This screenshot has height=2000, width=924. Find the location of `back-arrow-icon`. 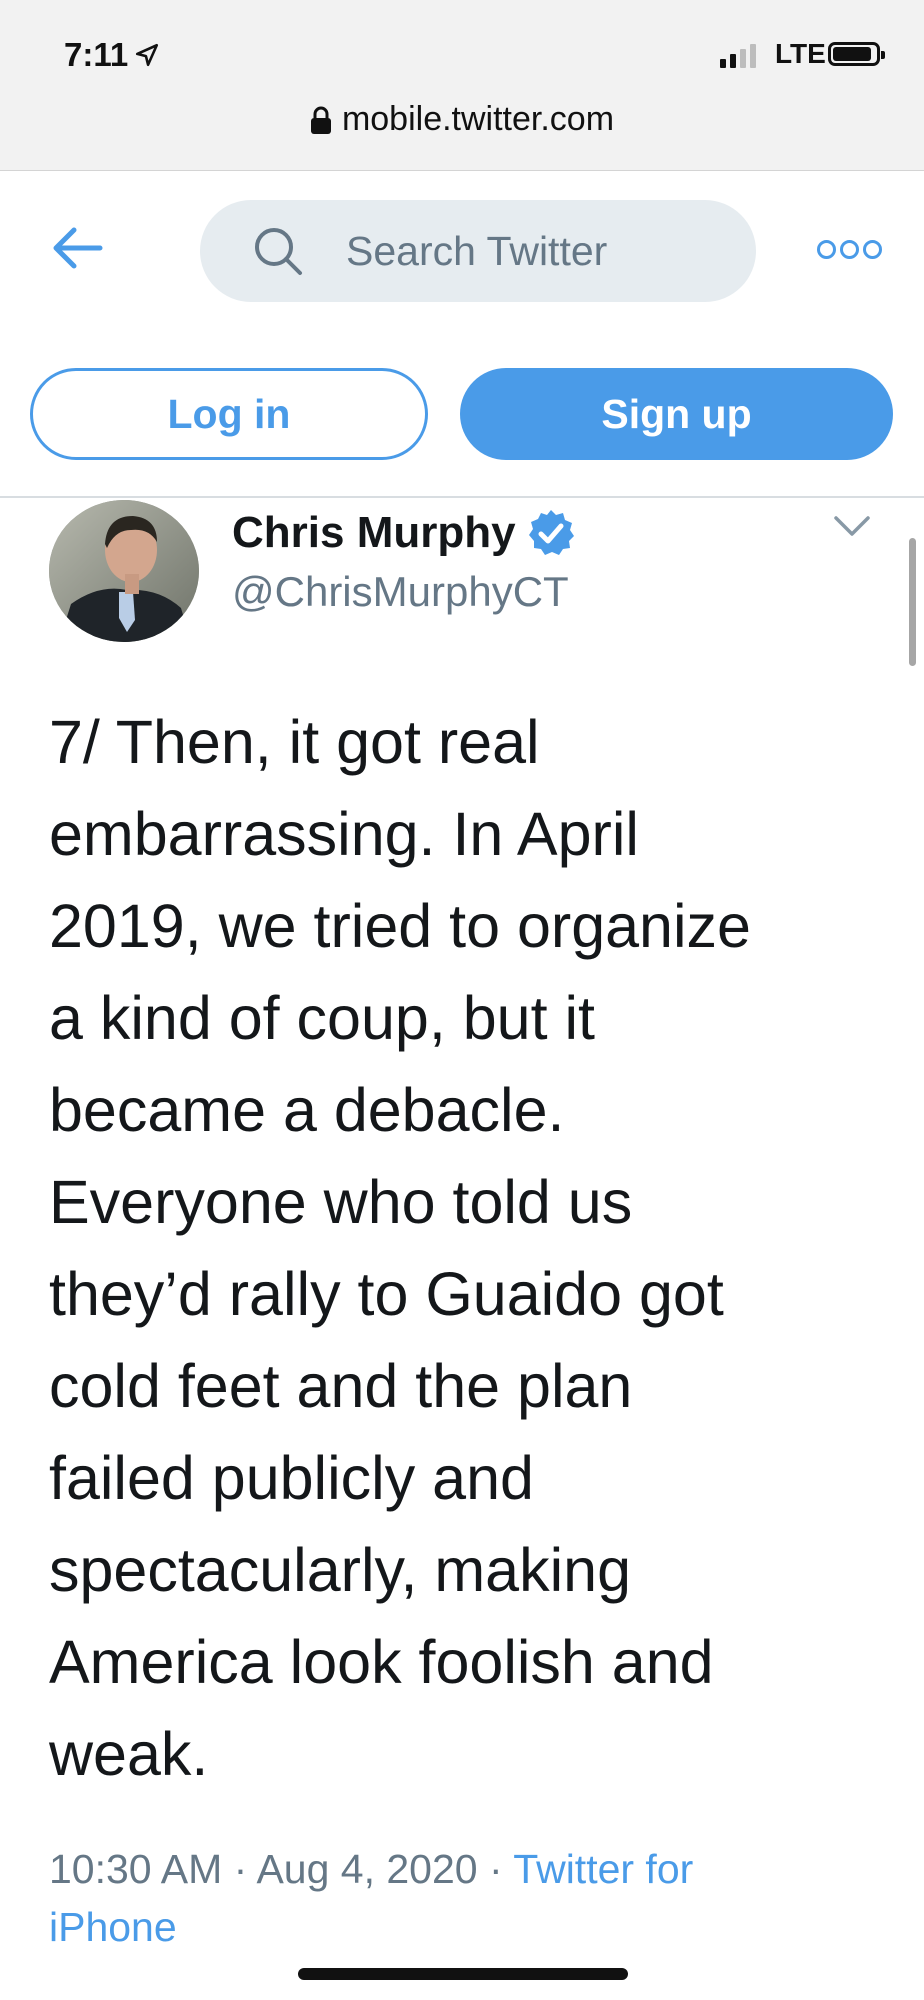

back-arrow-icon is located at coordinates (78, 248).